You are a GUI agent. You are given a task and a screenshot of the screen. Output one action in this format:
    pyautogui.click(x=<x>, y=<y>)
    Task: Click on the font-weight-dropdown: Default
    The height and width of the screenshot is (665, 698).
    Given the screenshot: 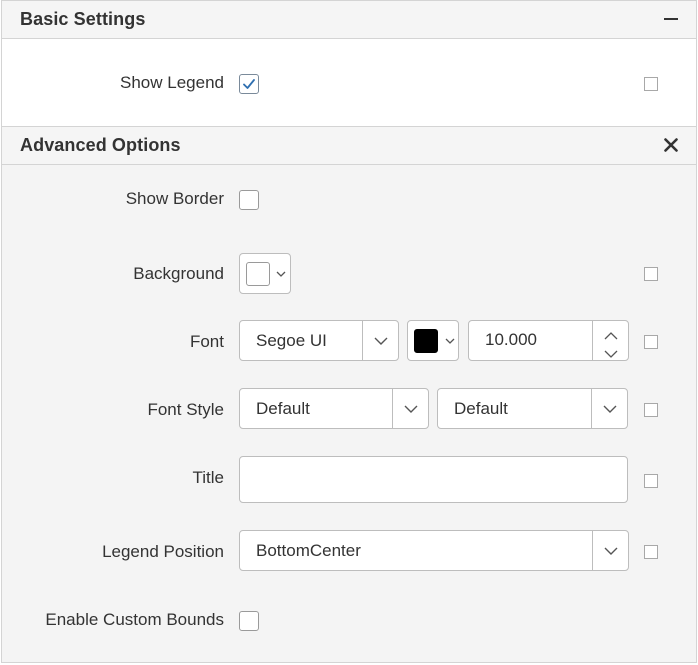 What is the action you would take?
    pyautogui.click(x=532, y=408)
    